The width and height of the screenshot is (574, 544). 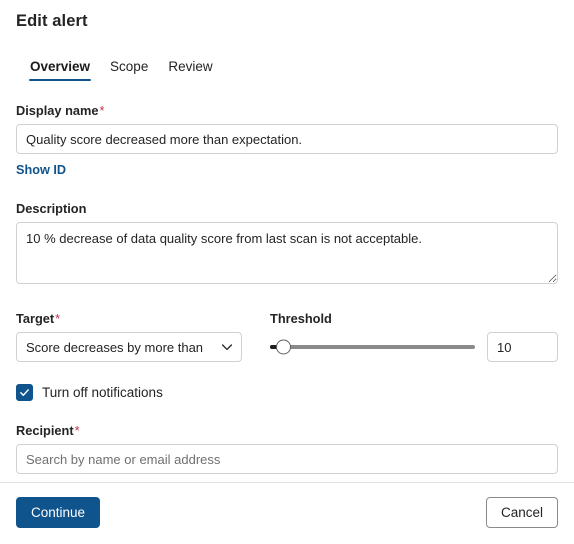 I want to click on target-select-wrap: Score decreases by more than, so click(x=129, y=347).